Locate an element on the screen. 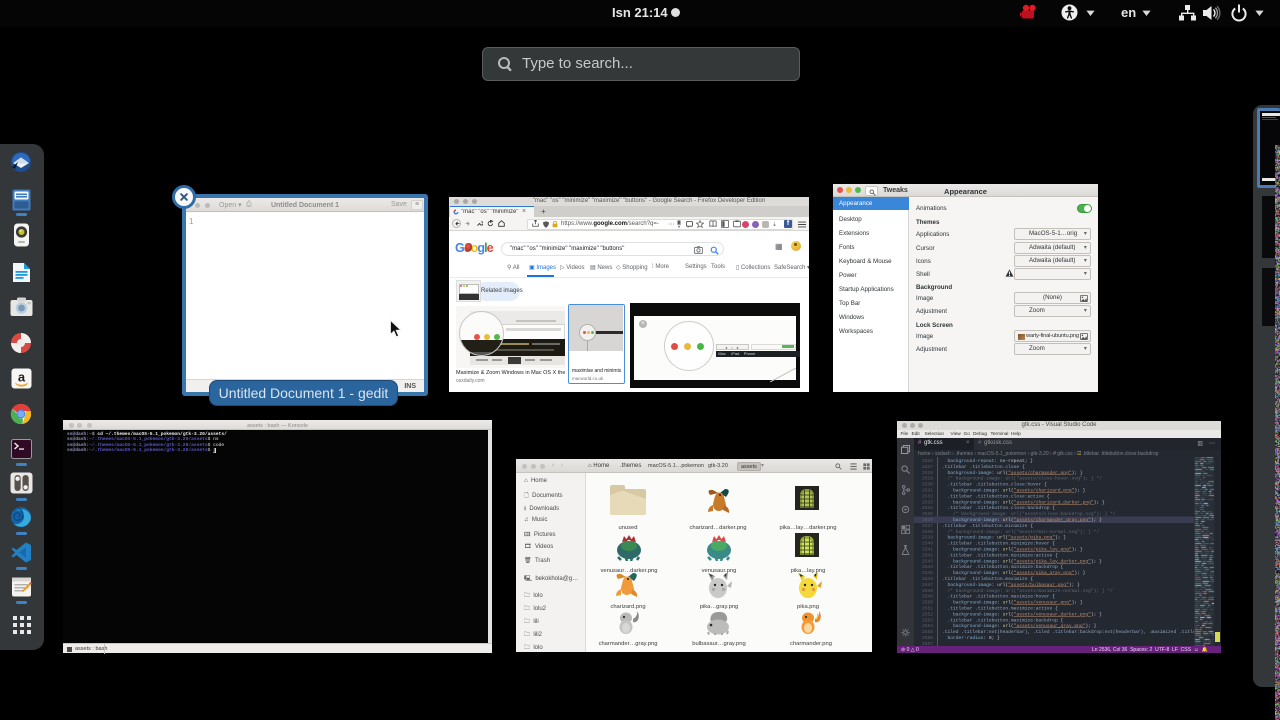  svg-text: a is located at coordinates (22, 377).